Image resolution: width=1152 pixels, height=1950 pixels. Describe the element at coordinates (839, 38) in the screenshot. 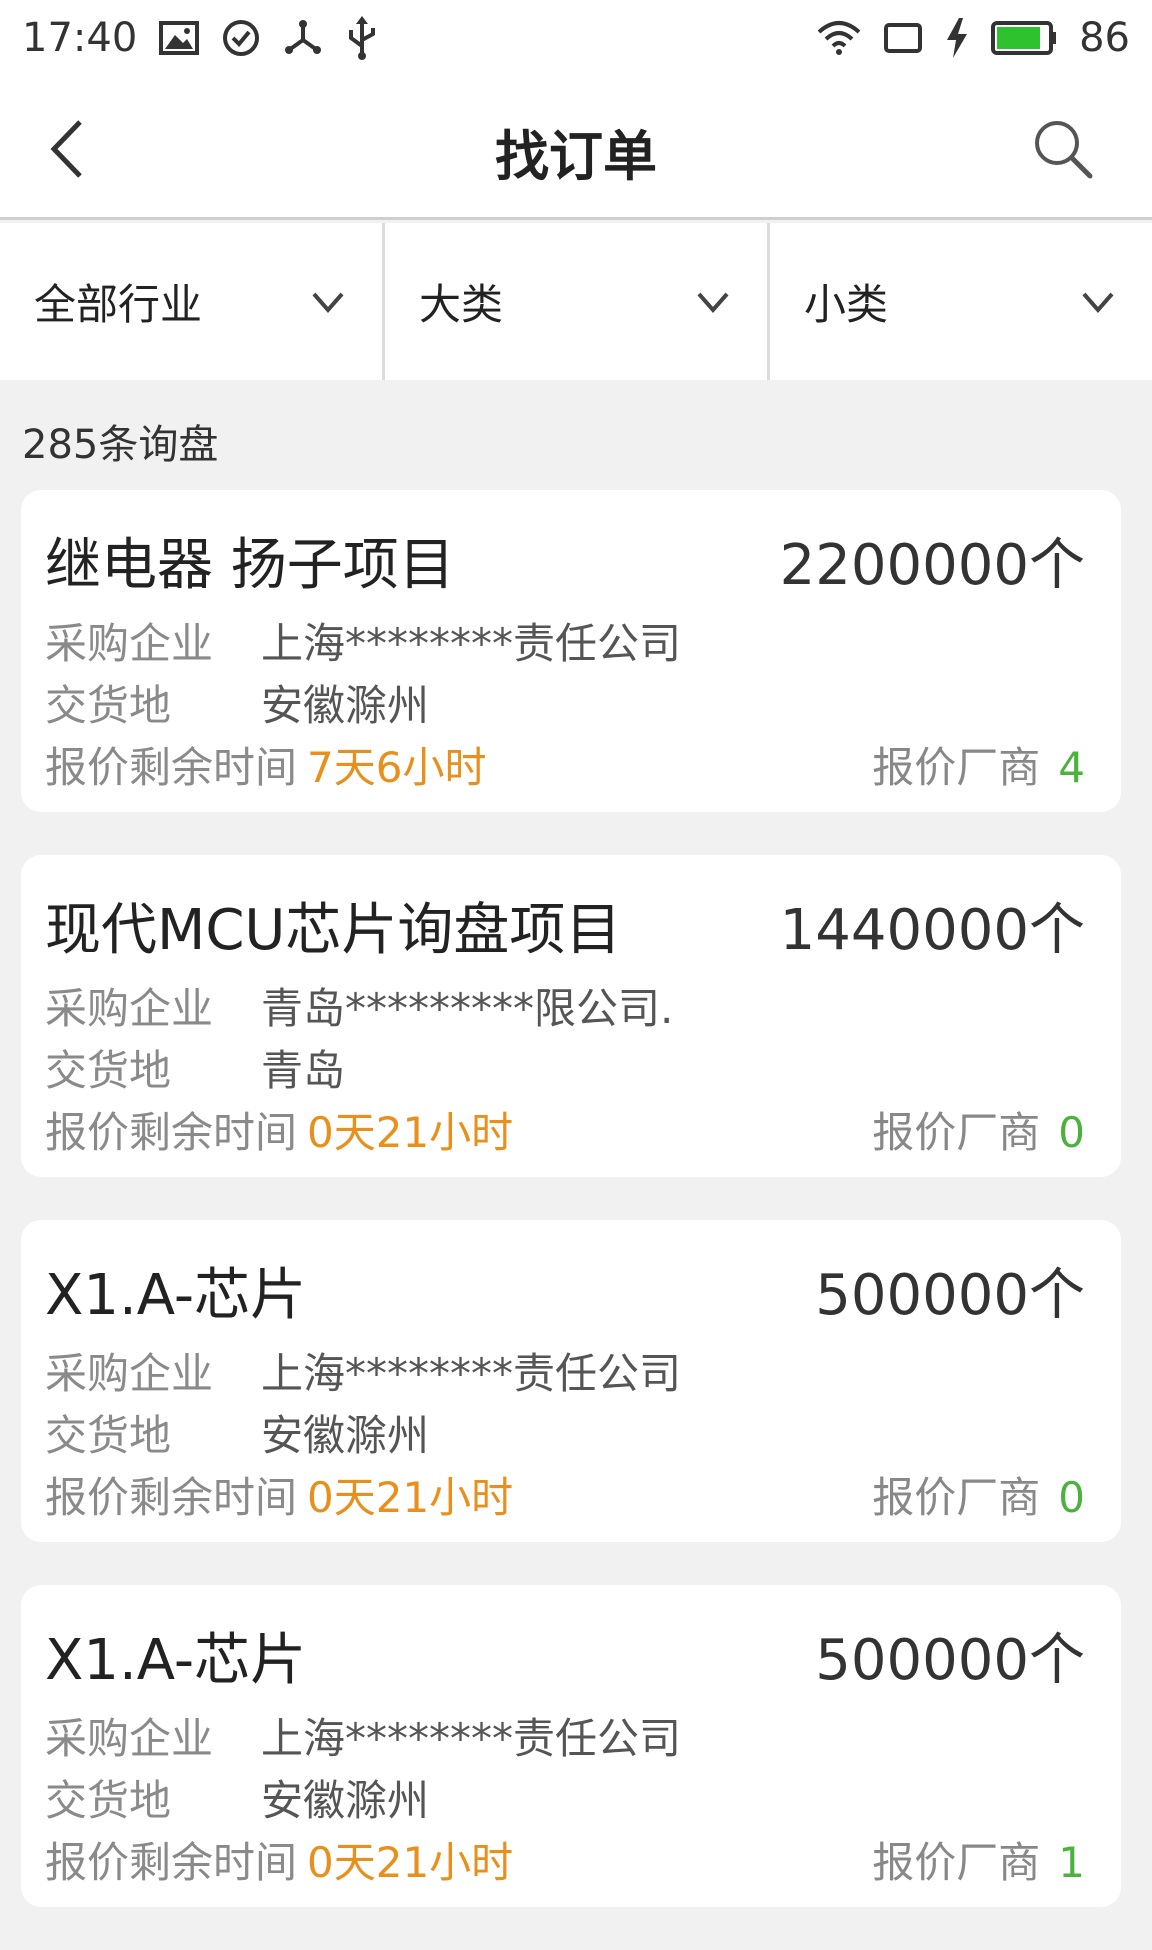

I see `wifi-icon` at that location.